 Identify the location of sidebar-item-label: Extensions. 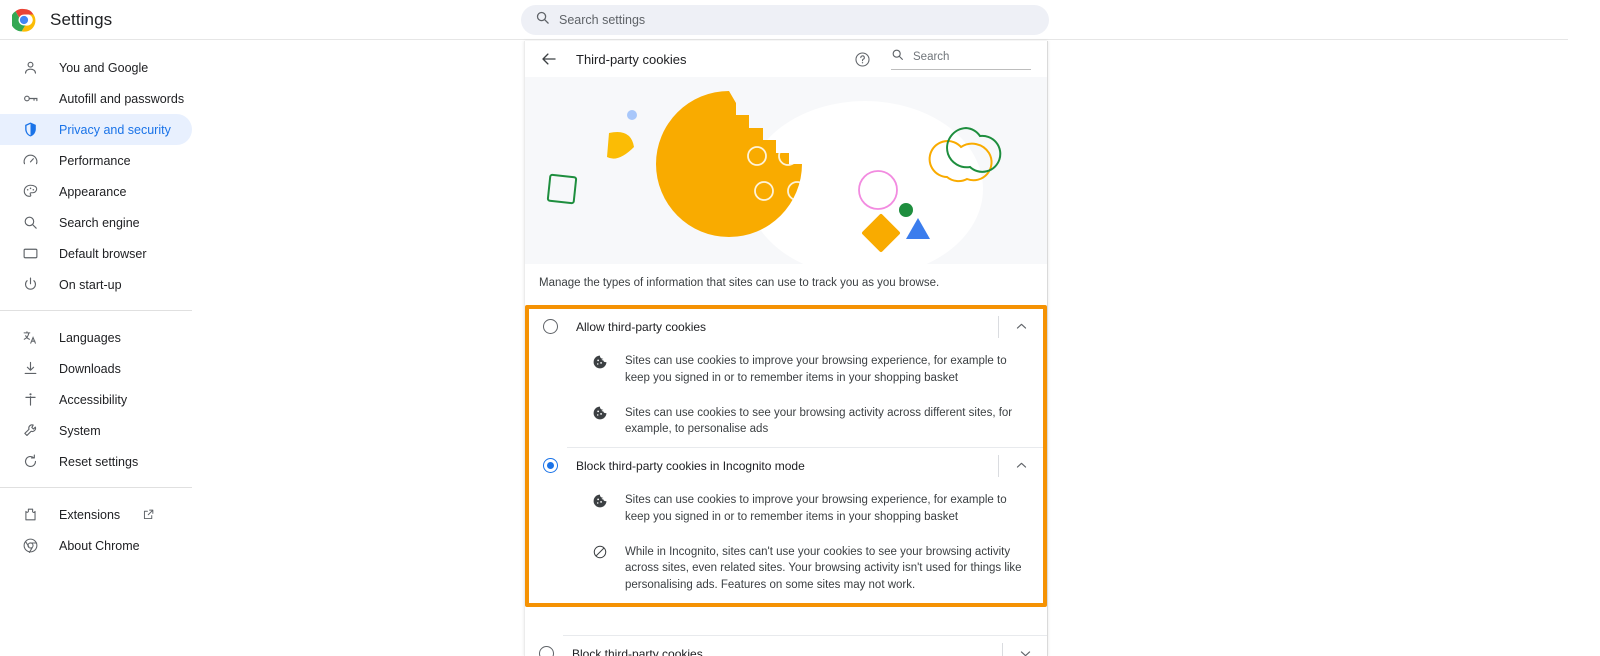
(90, 514).